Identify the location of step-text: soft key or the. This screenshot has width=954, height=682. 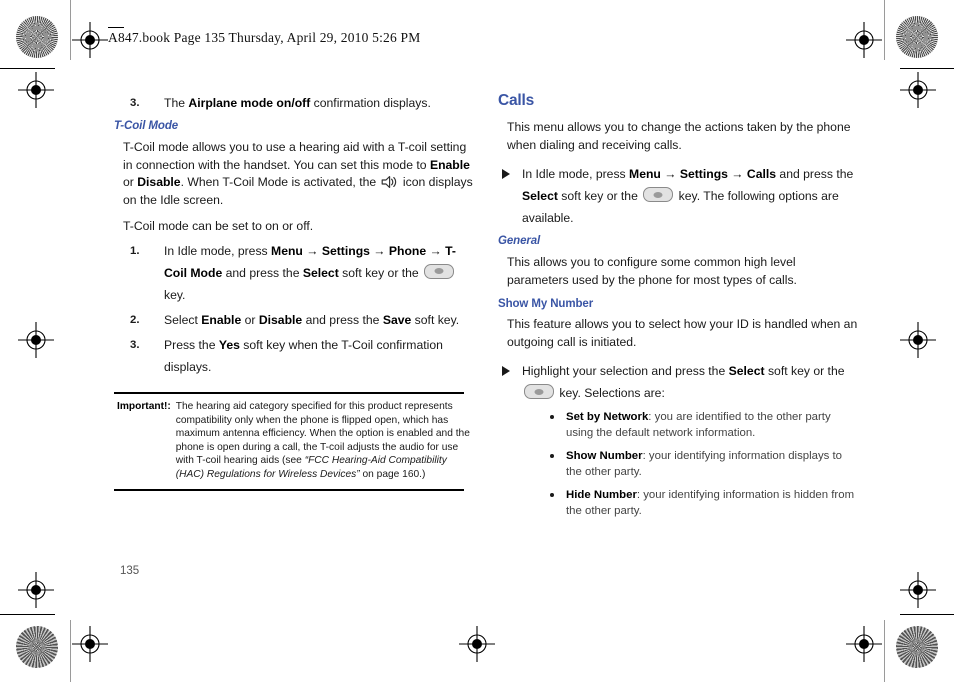
(380, 272).